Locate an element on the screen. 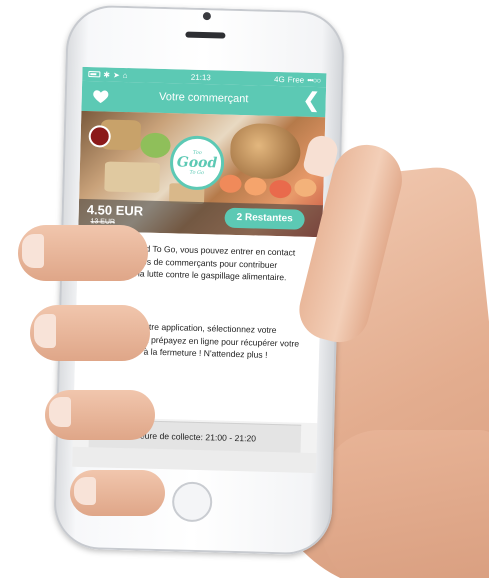 This screenshot has width=489, height=578. carrier-name: Free is located at coordinates (296, 79).